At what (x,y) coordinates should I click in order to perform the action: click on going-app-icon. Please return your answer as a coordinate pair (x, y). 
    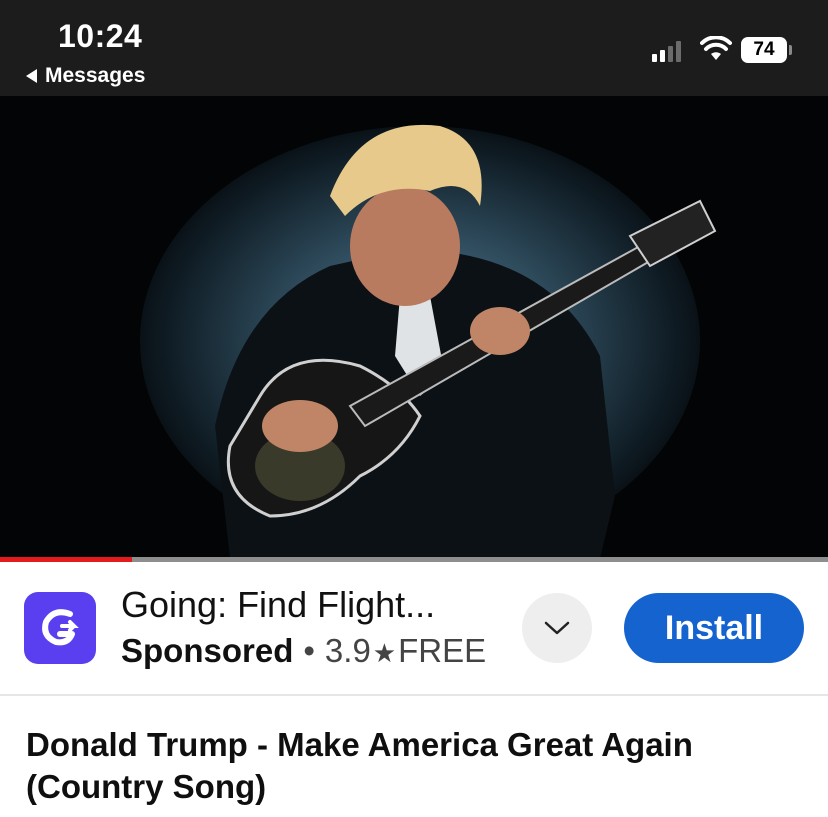
    Looking at the image, I should click on (60, 628).